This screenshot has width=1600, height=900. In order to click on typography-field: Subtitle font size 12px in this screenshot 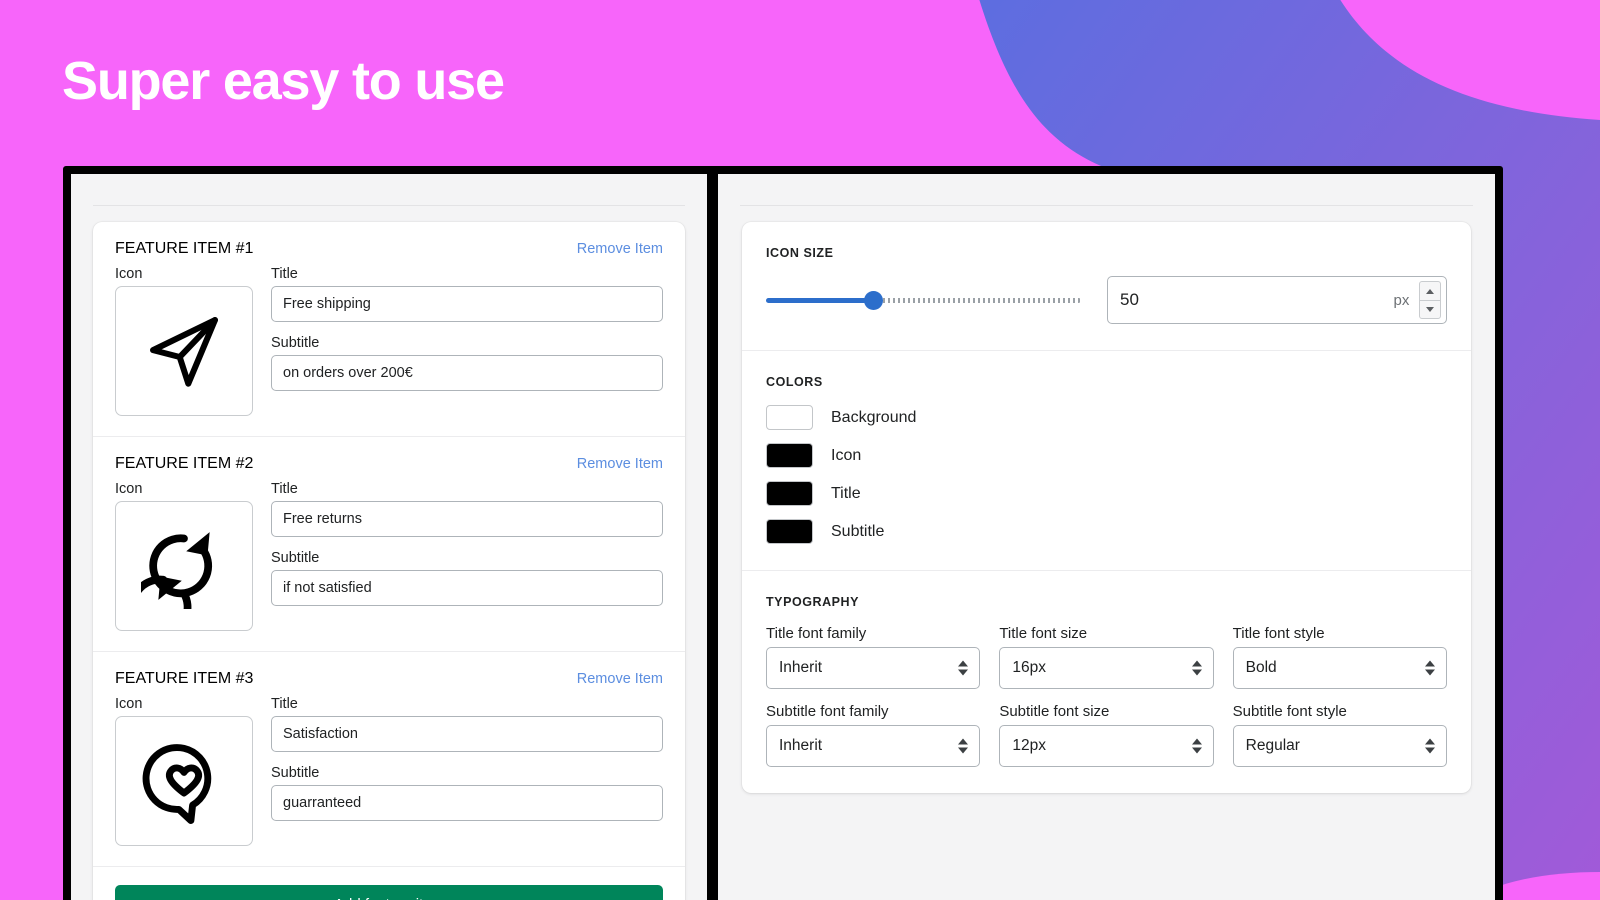, I will do `click(1106, 735)`.